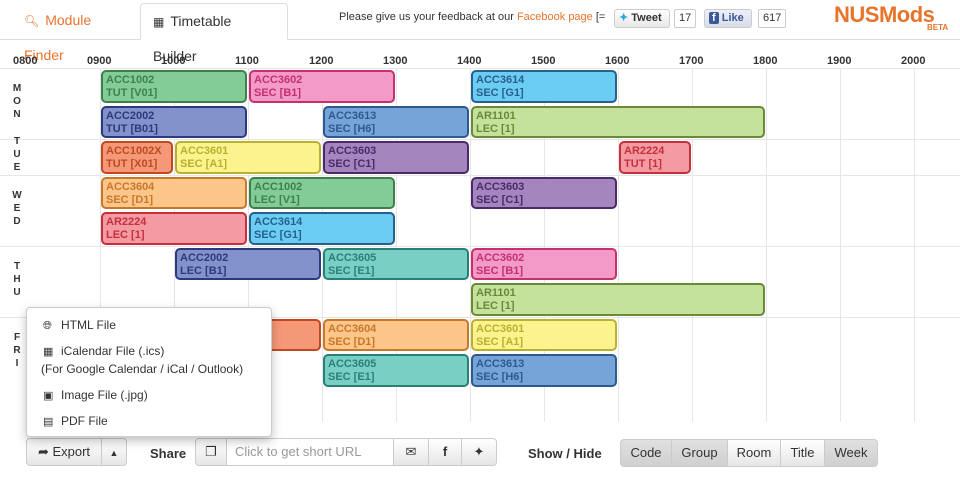 The height and width of the screenshot is (480, 960). Describe the element at coordinates (211, 452) in the screenshot. I see `copy-url-button: ❐` at that location.